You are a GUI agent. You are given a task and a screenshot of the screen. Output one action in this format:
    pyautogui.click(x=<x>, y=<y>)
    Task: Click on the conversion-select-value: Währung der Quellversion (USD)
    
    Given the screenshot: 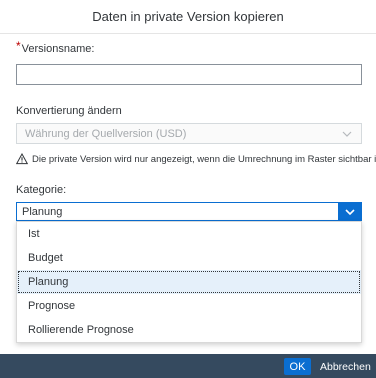 What is the action you would take?
    pyautogui.click(x=106, y=133)
    